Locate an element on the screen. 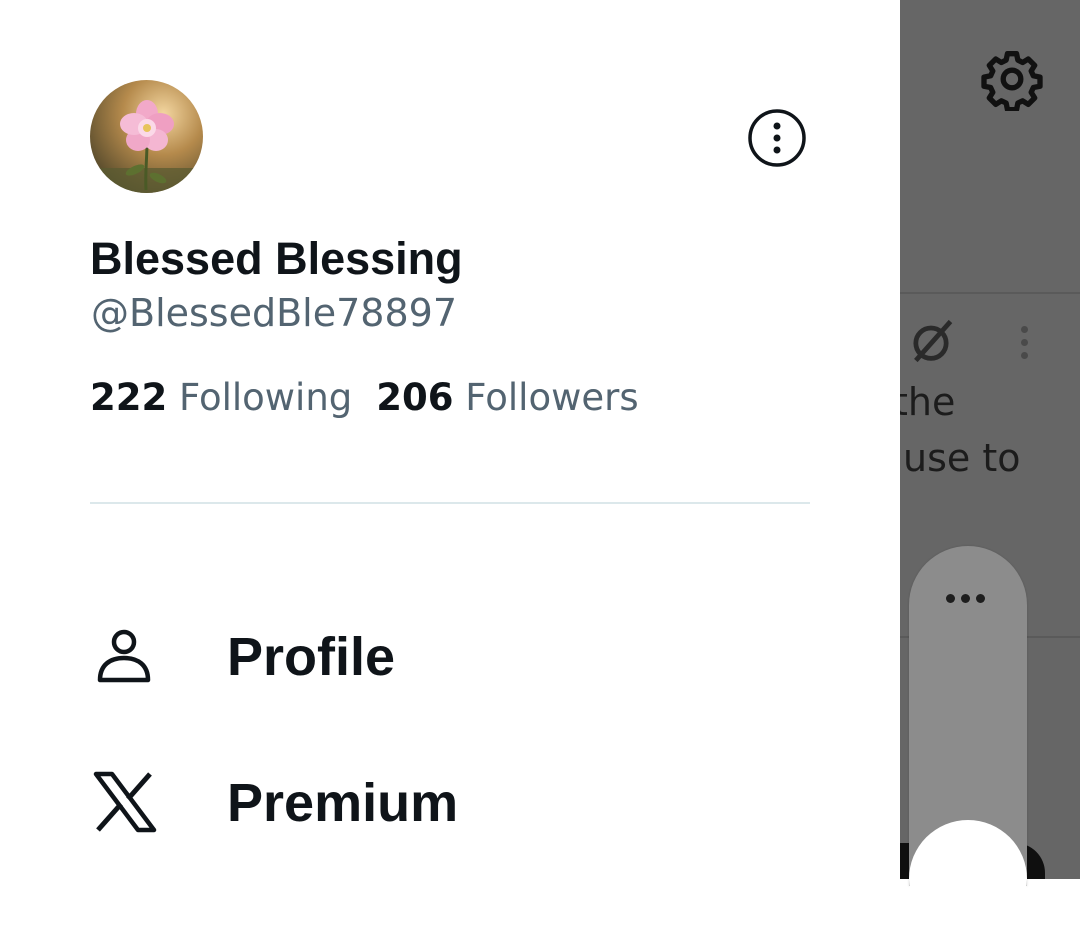  avatar is located at coordinates (146, 136).